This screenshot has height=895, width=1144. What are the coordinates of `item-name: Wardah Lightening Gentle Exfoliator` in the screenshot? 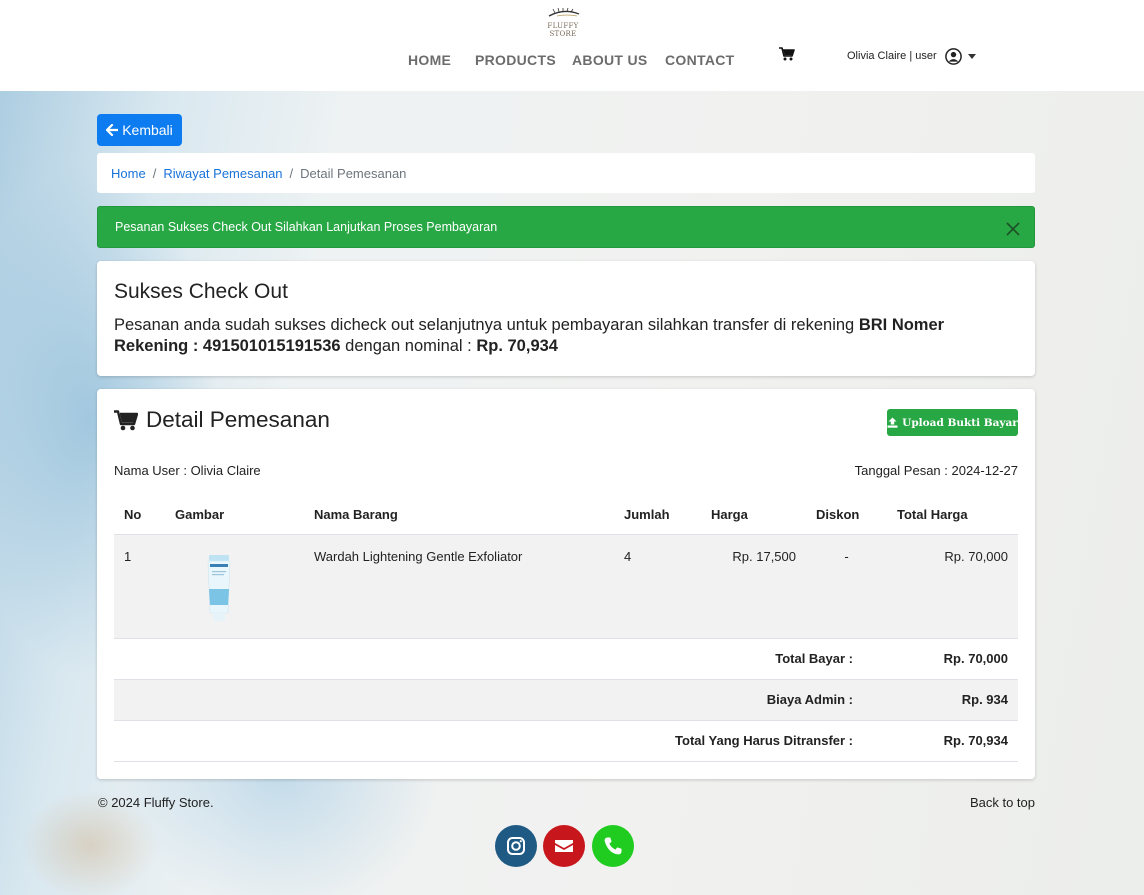 It's located at (459, 586).